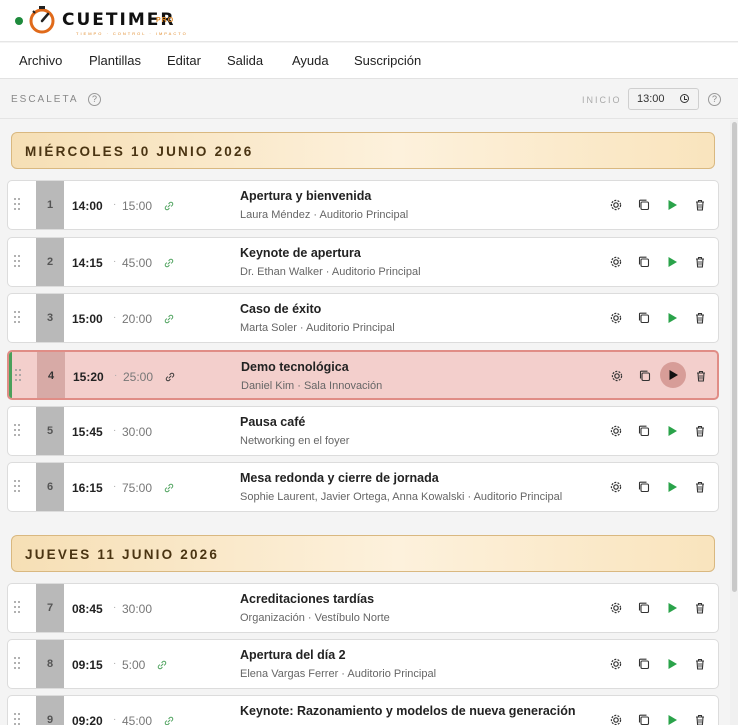 Image resolution: width=738 pixels, height=725 pixels. I want to click on cue-subtitle: Organización · Vestíbulo Norte, so click(315, 618).